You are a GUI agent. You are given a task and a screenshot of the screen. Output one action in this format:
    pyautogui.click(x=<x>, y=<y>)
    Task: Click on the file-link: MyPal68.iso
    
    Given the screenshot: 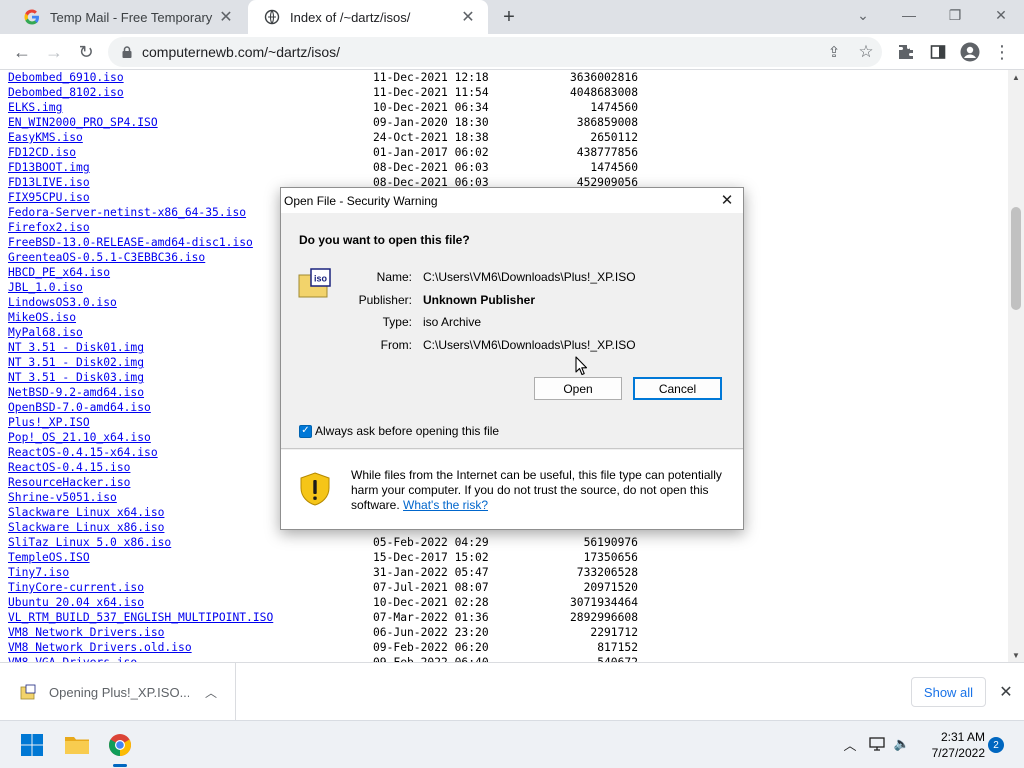 What is the action you would take?
    pyautogui.click(x=45, y=332)
    